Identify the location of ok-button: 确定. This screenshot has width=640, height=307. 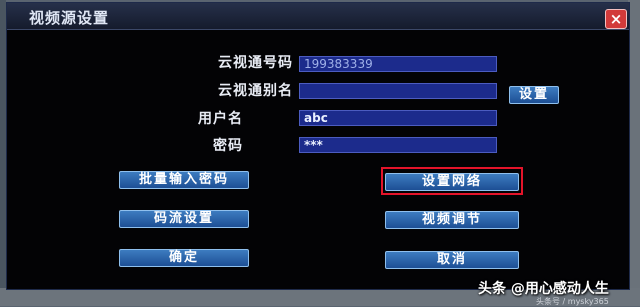
(184, 258).